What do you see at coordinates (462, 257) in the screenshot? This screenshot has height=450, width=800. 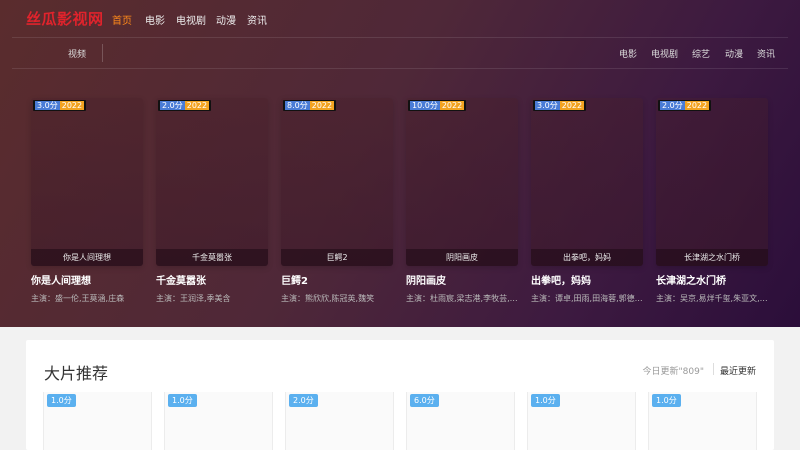 I see `poster-title: 阴阳画皮` at bounding box center [462, 257].